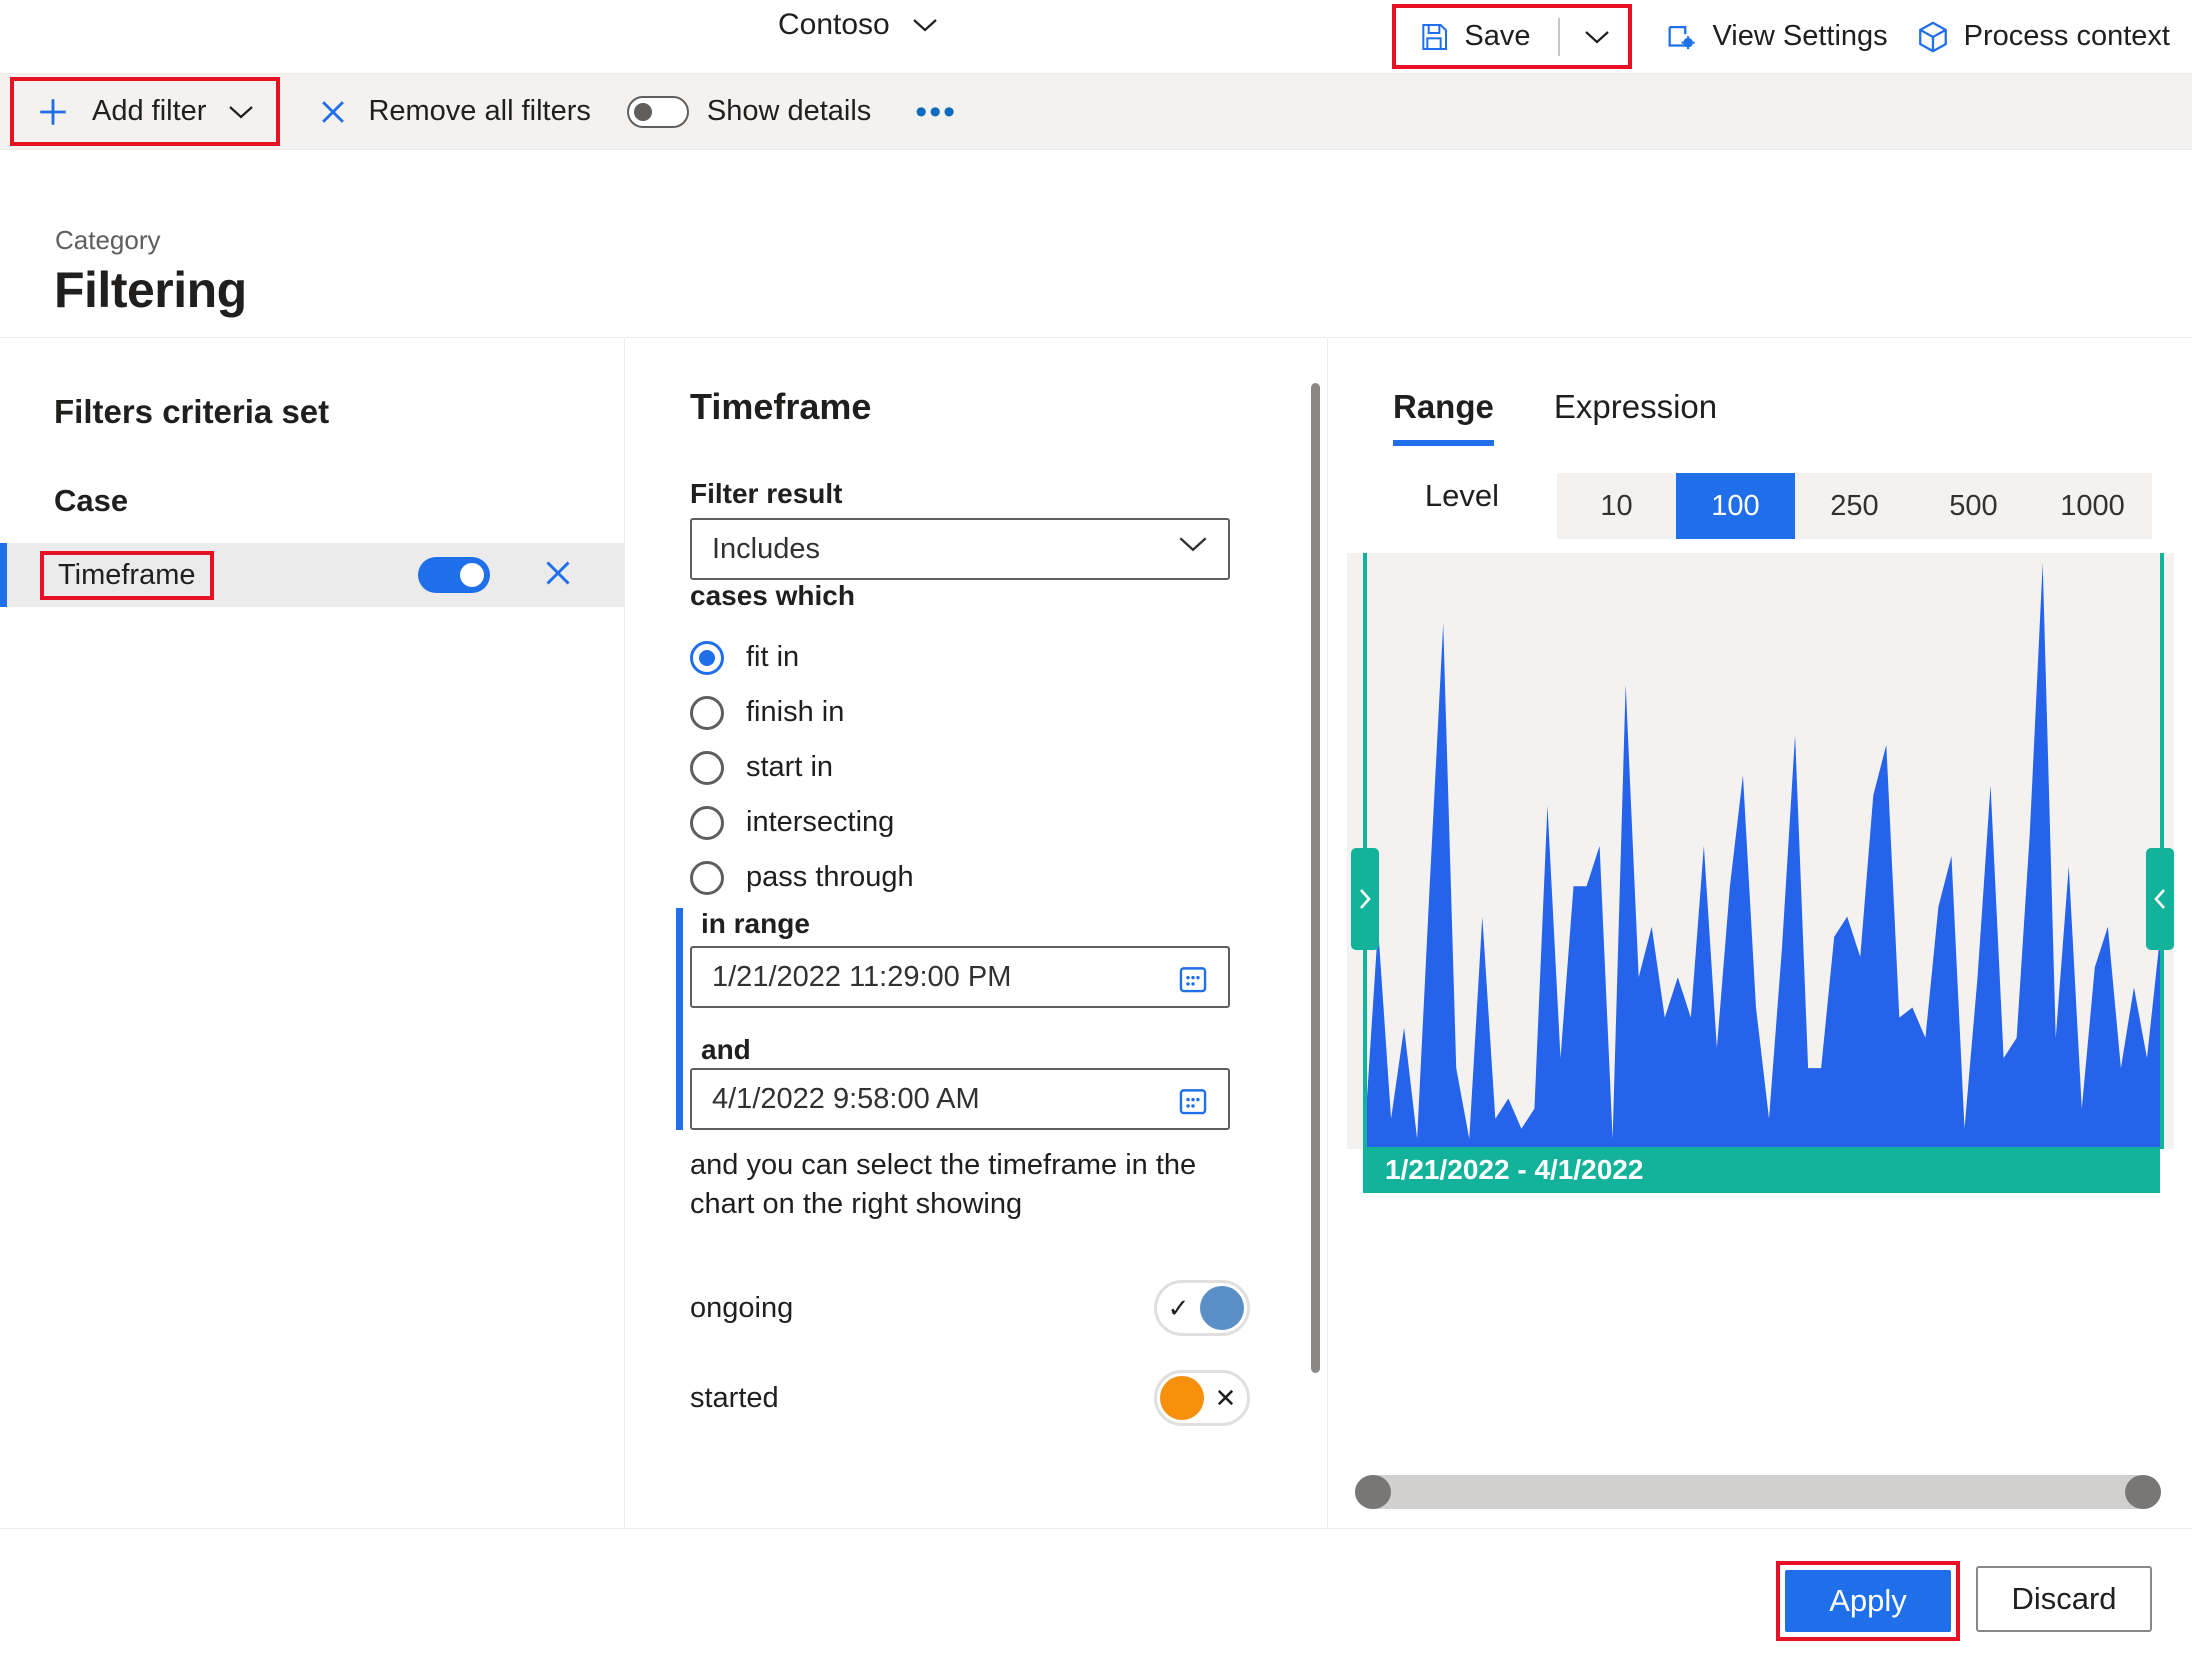 The image size is (2192, 1653). I want to click on range-handle-left, so click(1365, 899).